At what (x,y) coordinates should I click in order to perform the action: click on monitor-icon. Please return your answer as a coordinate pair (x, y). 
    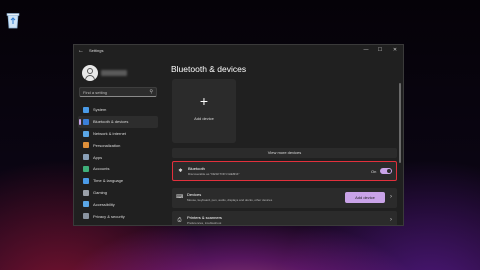
    Looking at the image, I should click on (86, 110).